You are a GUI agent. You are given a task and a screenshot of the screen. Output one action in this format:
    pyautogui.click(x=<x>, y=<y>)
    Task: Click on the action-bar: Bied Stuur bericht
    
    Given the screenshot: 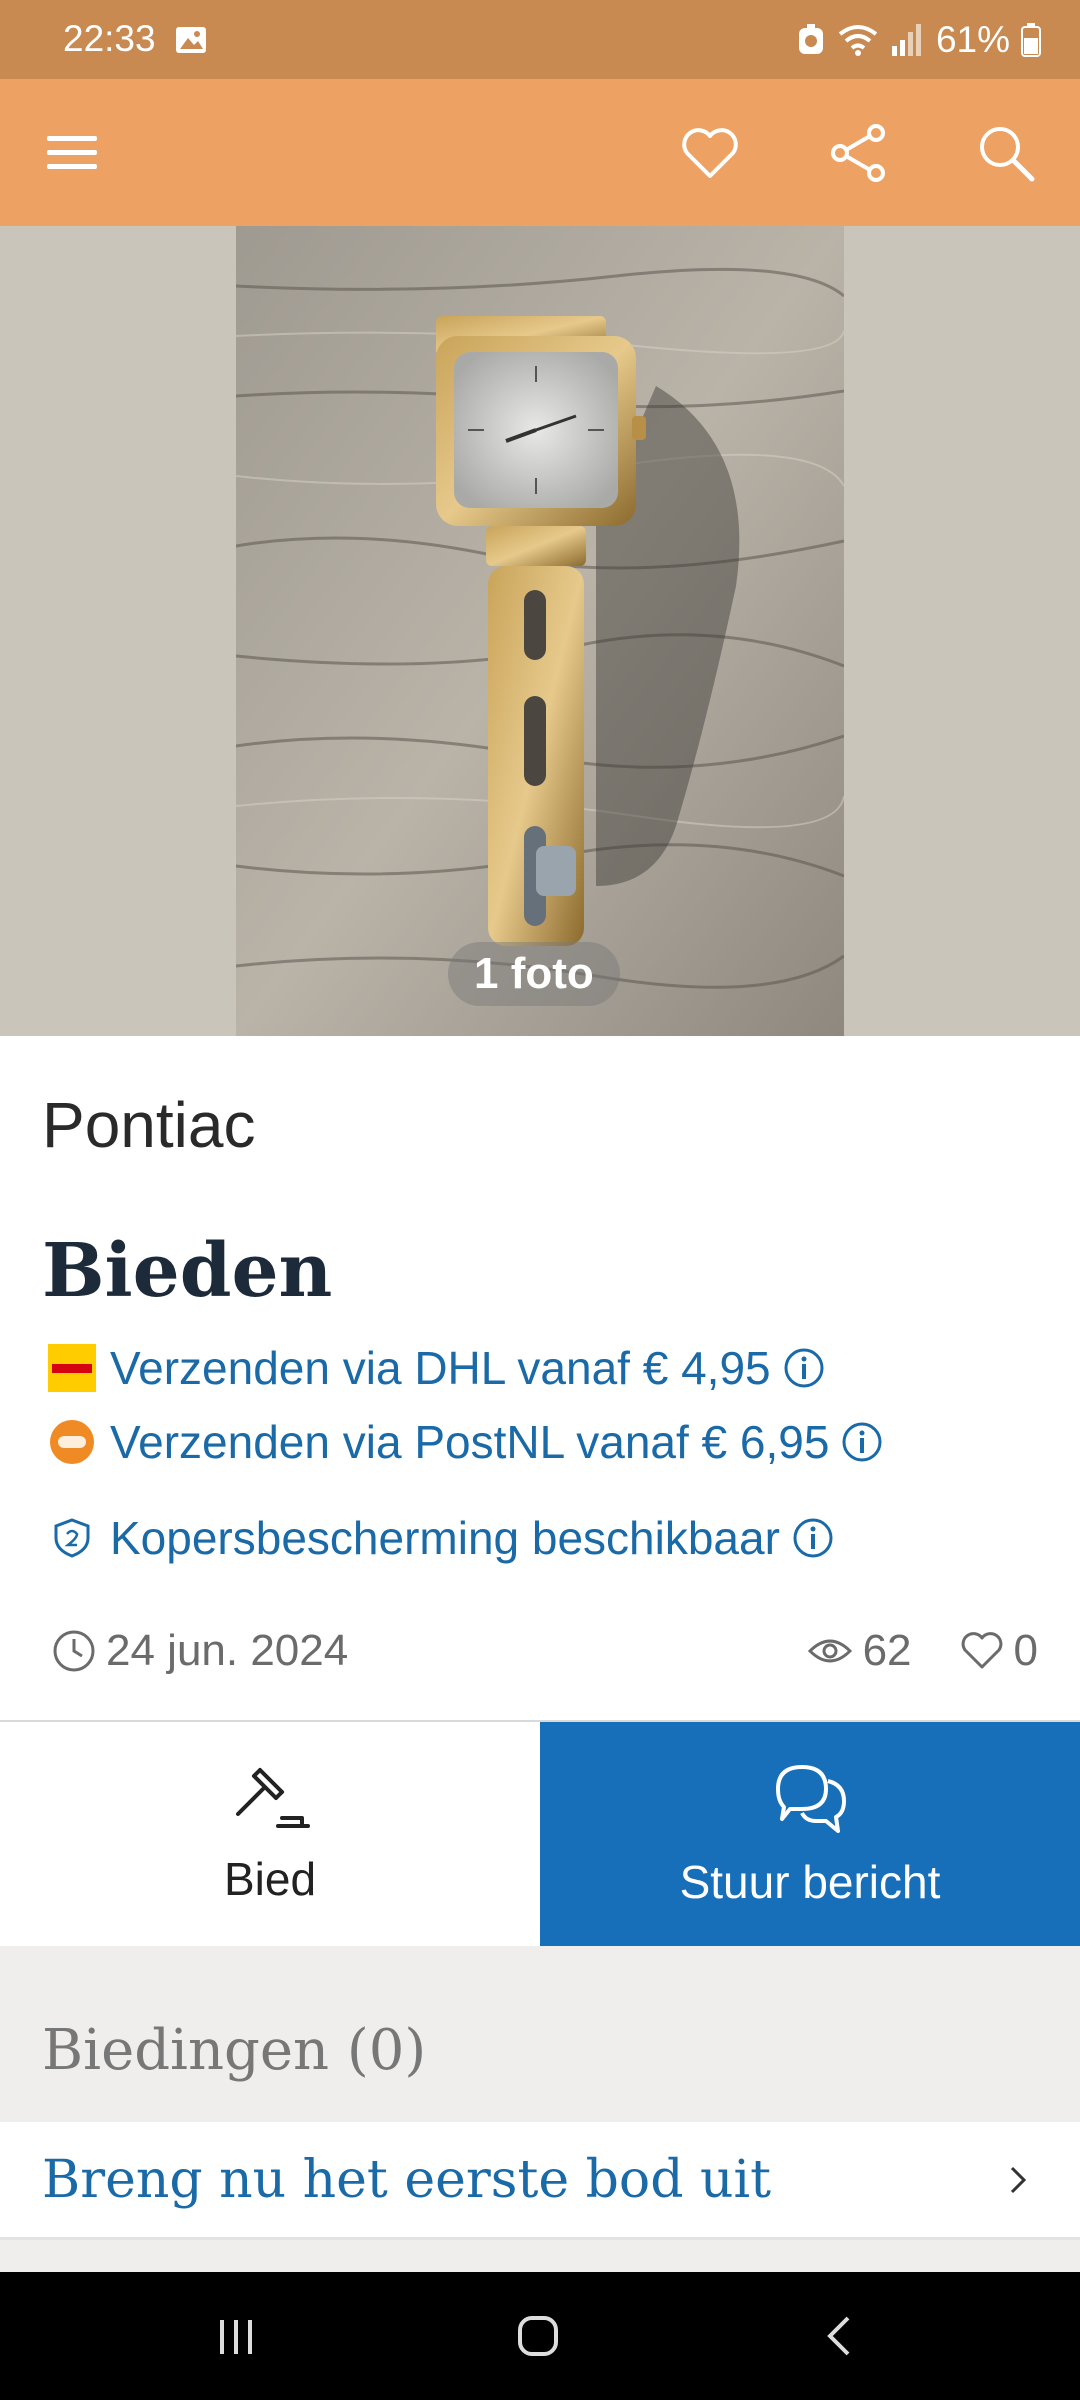 What is the action you would take?
    pyautogui.click(x=540, y=1833)
    